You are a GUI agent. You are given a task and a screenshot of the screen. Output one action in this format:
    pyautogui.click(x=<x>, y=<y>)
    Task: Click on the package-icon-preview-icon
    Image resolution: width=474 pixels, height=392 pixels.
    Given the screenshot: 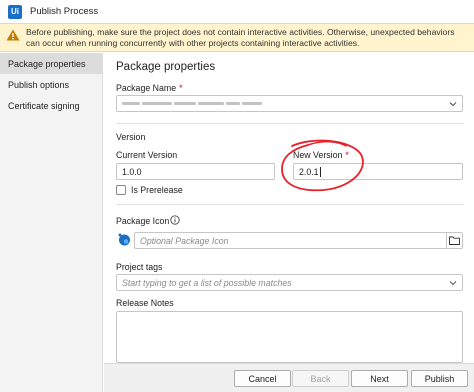 What is the action you would take?
    pyautogui.click(x=124, y=239)
    